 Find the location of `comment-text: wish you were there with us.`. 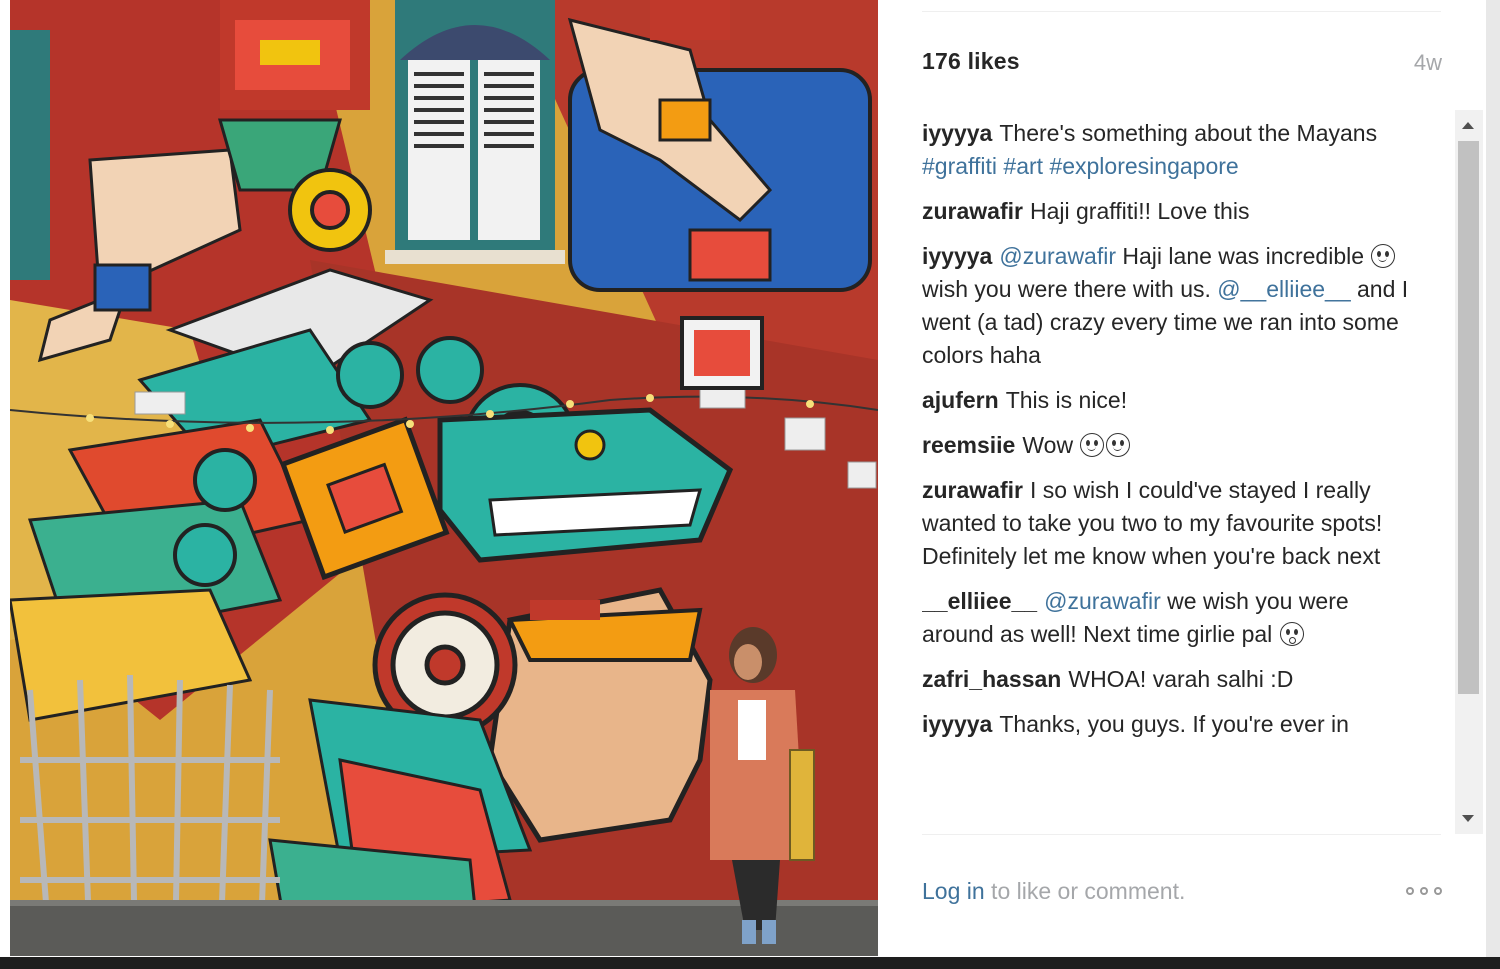

comment-text: wish you were there with us. is located at coordinates (1070, 289).